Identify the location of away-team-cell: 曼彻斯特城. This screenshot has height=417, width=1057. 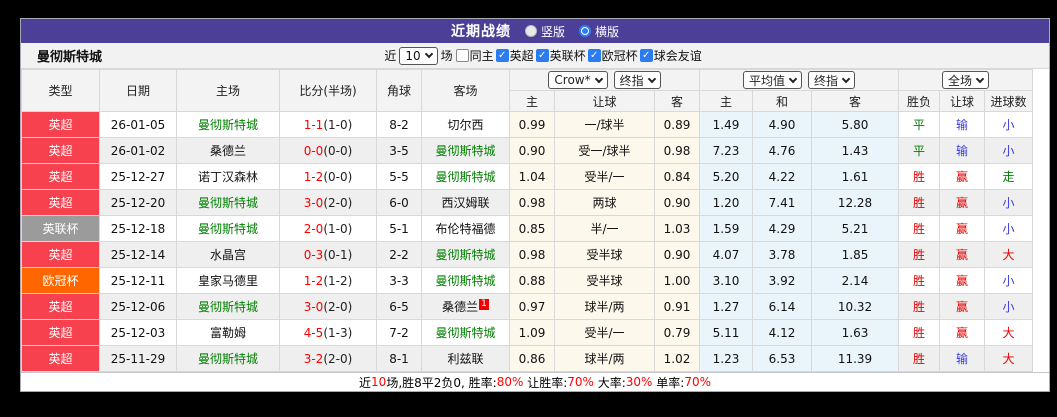
(465, 332).